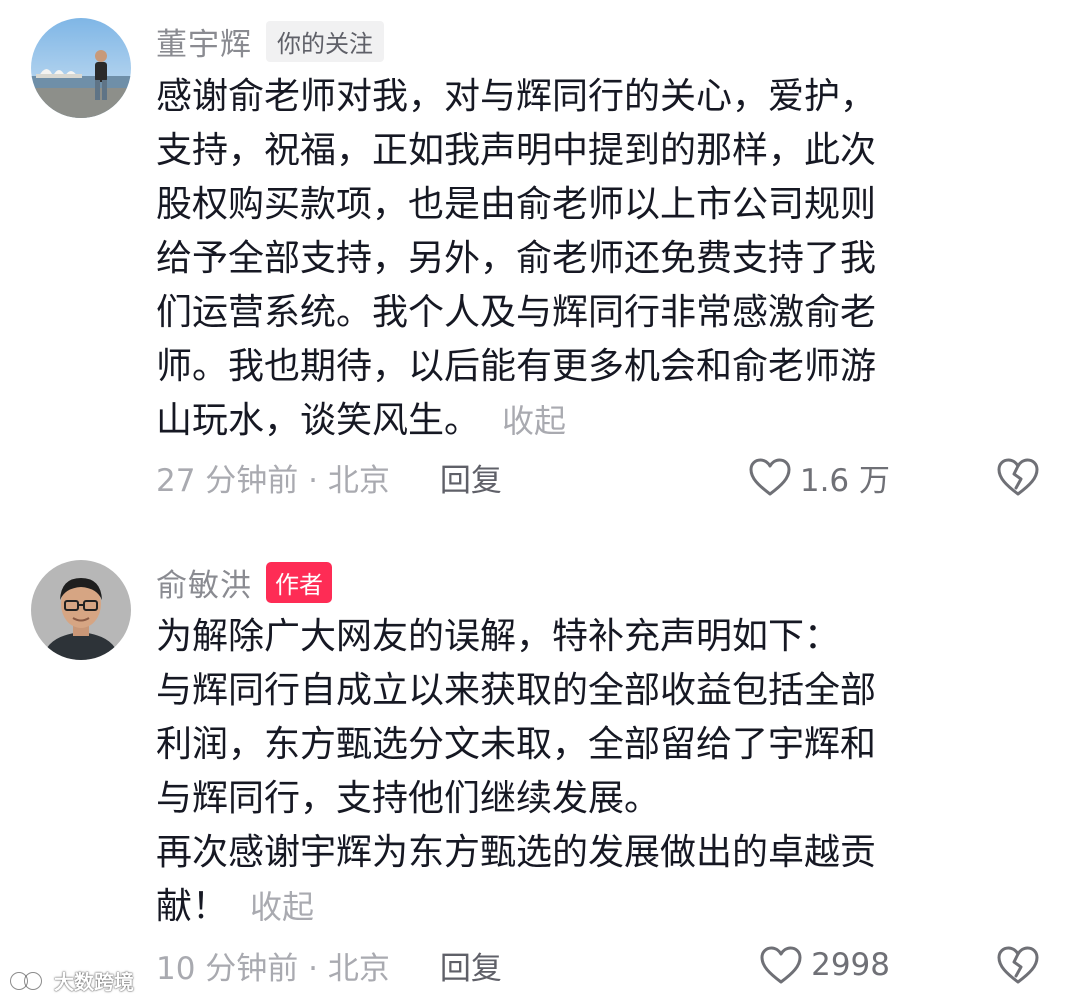  I want to click on timestamp-location: 27 分钟前 · 北京, so click(273, 480).